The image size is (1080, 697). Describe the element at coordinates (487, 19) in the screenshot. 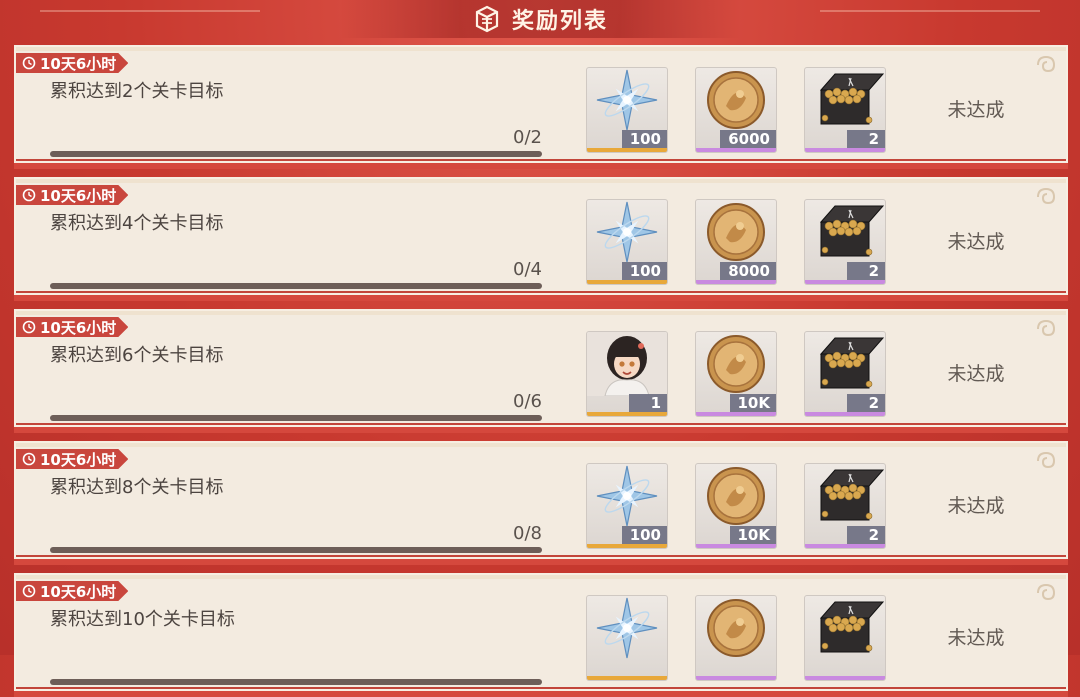

I see `gift-icon` at that location.